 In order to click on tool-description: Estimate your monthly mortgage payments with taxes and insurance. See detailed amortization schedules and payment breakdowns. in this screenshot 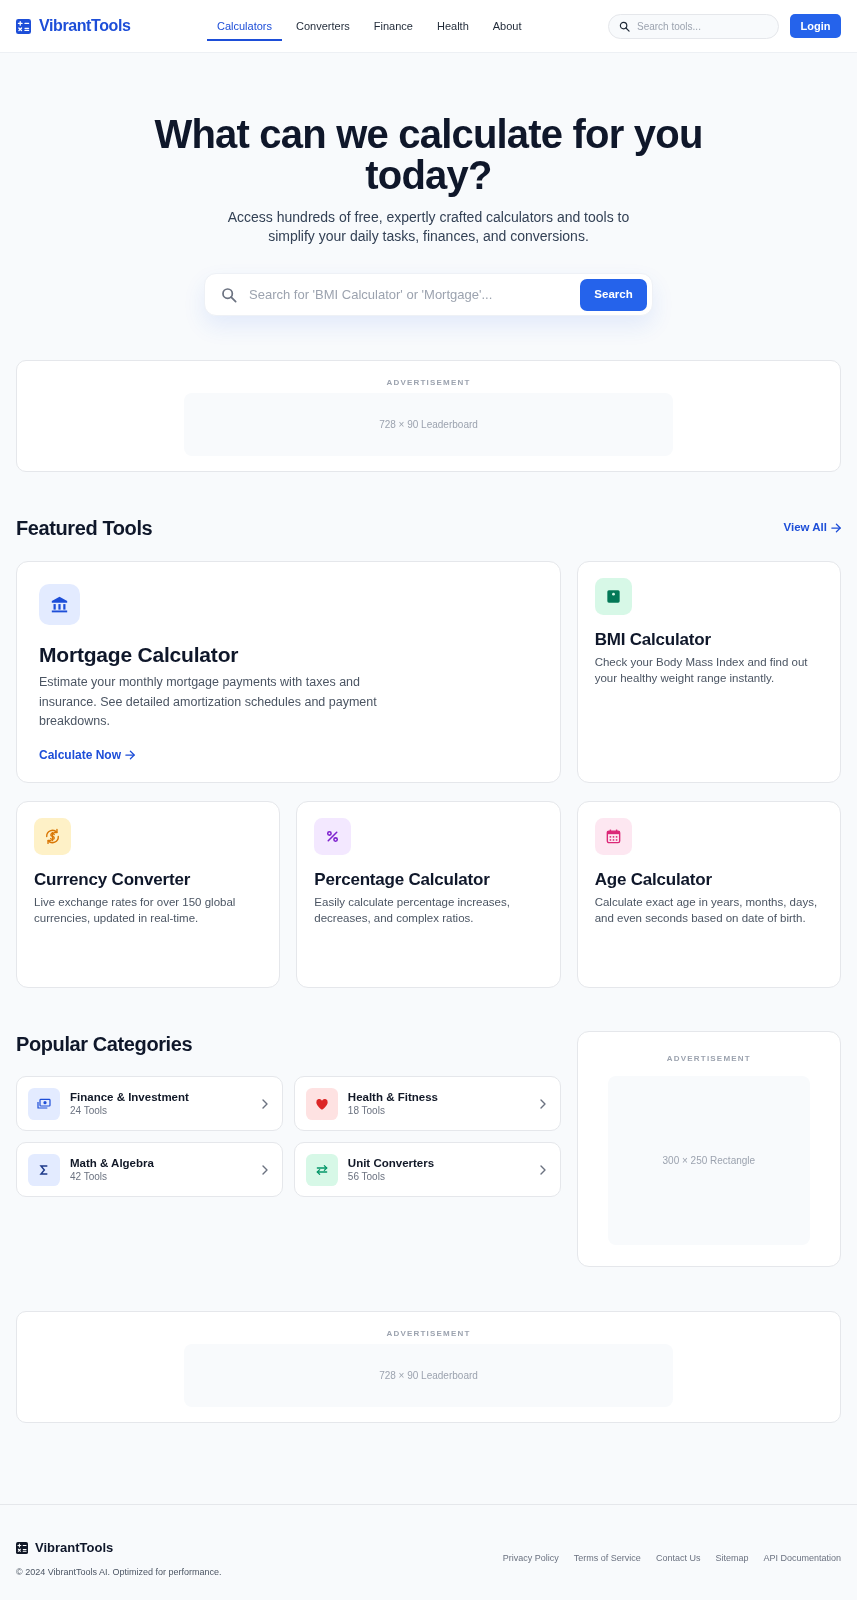, I will do `click(208, 702)`.